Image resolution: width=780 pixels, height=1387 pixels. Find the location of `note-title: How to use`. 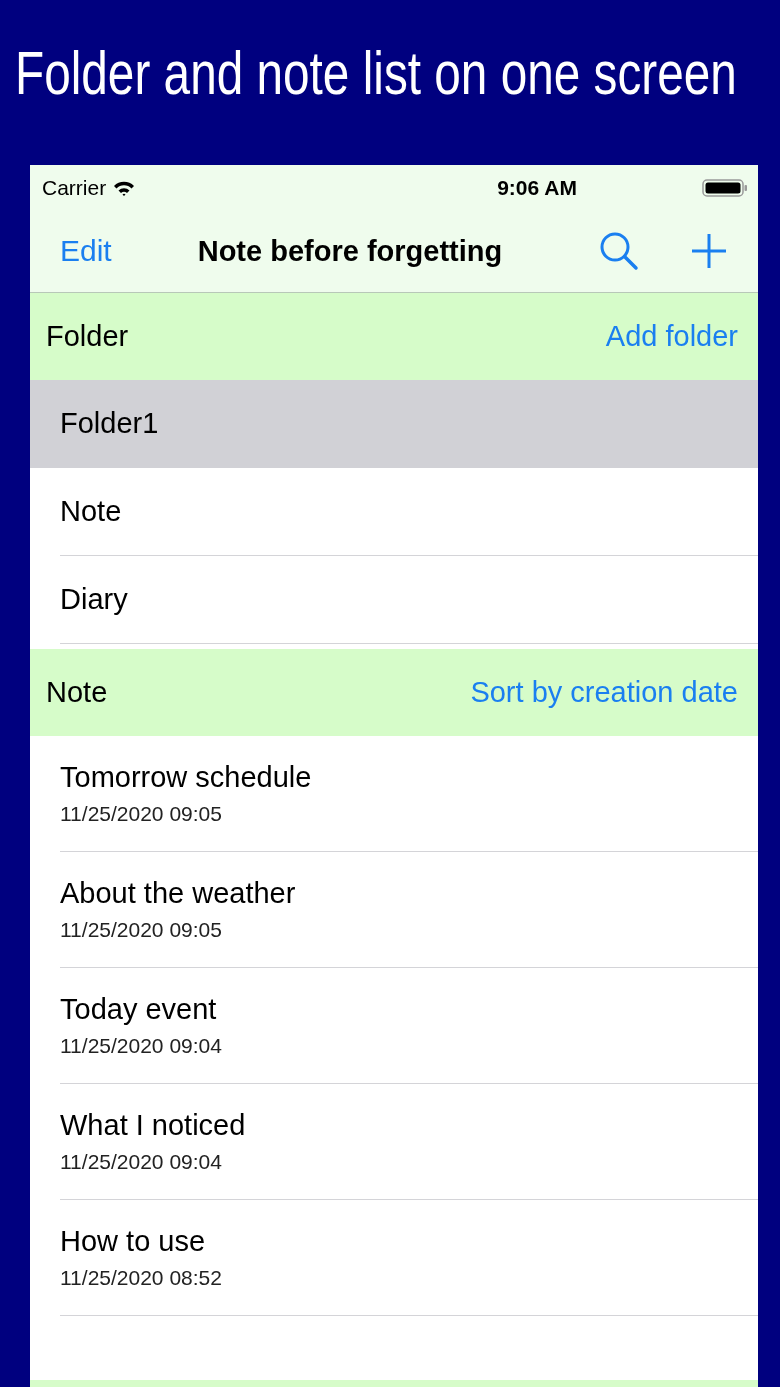

note-title: How to use is located at coordinates (133, 1241).